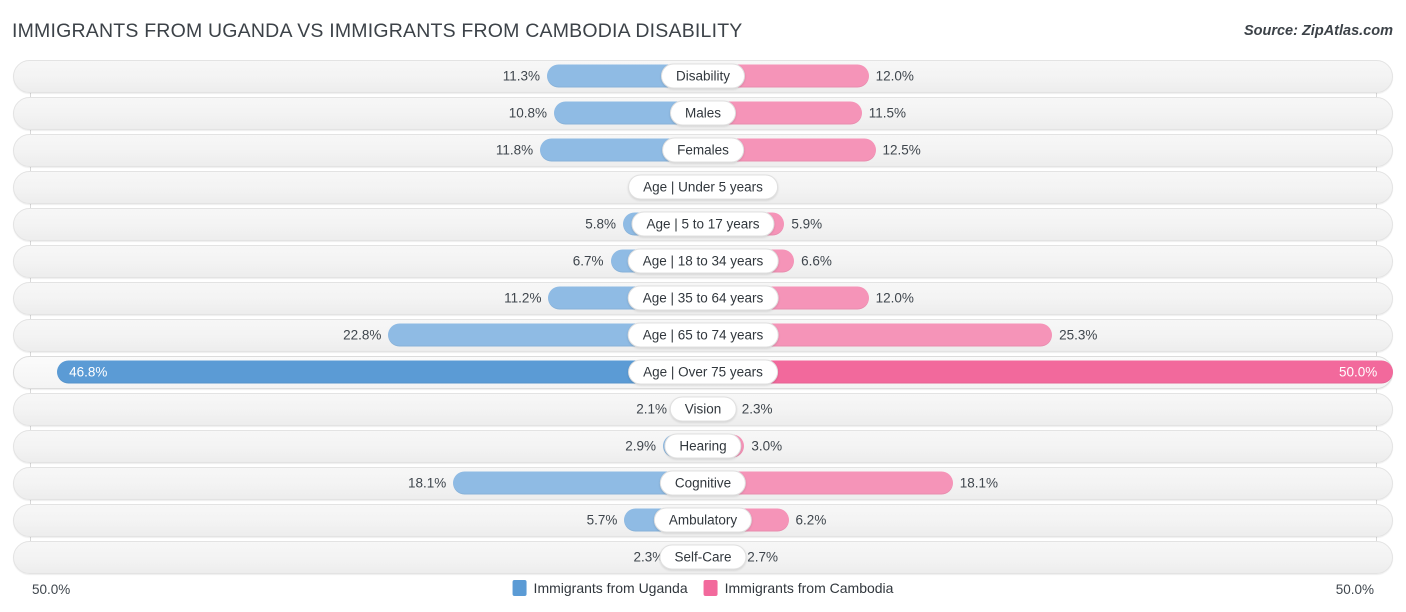 This screenshot has width=1406, height=612. Describe the element at coordinates (362, 335) in the screenshot. I see `value-label-left: 22.8%` at that location.